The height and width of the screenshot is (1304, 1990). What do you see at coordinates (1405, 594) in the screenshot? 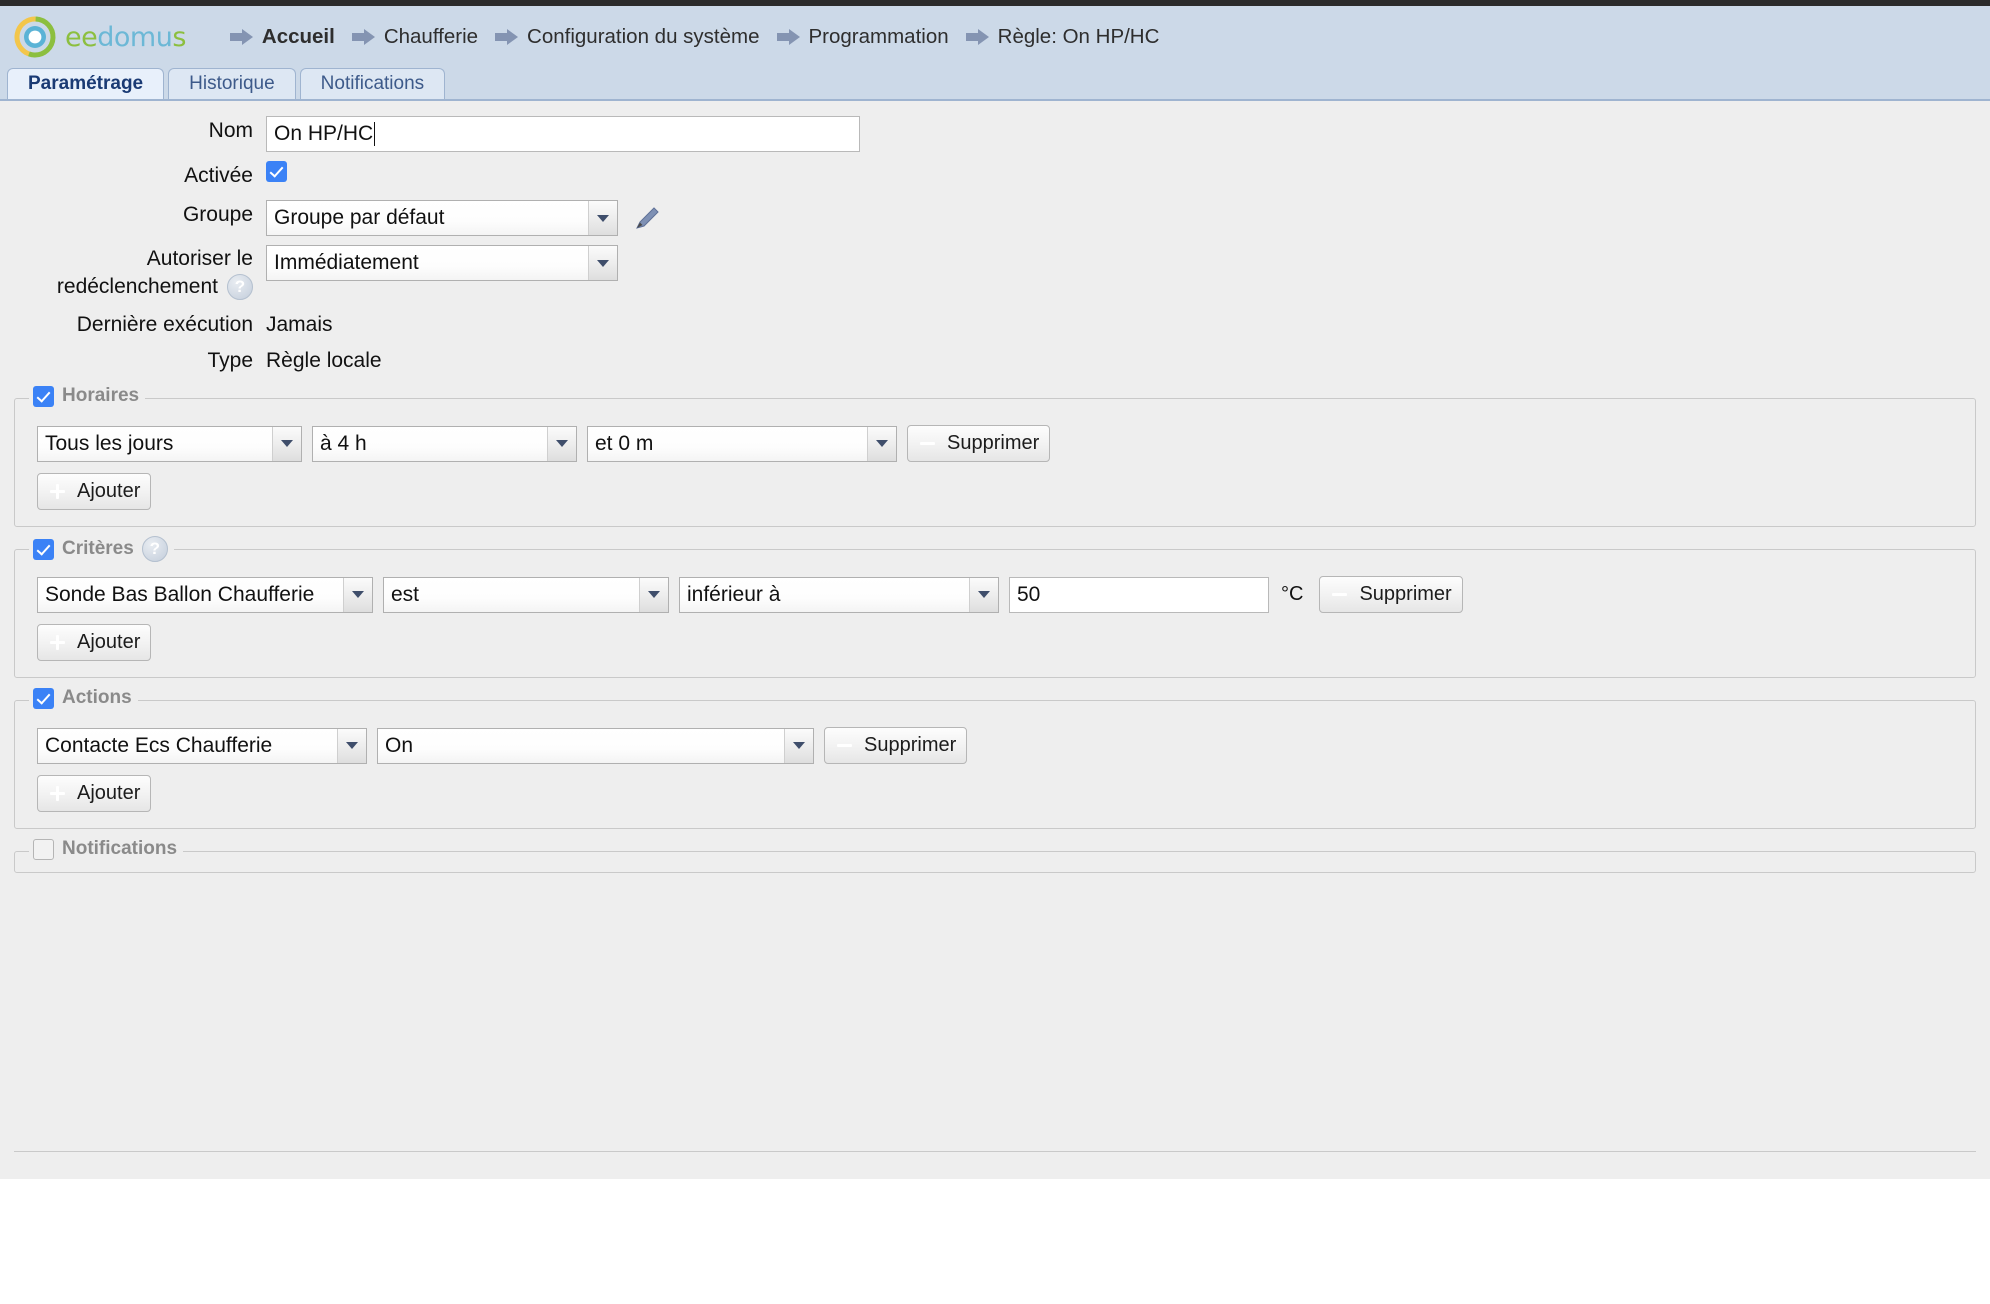
I see `criteres-delete-label: Supprimer` at bounding box center [1405, 594].